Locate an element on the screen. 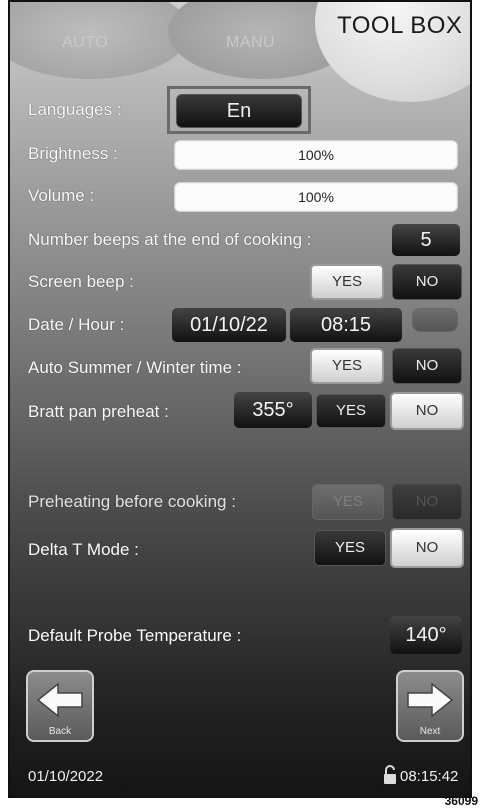 The height and width of the screenshot is (808, 480). time-field: 08:15 is located at coordinates (346, 325).